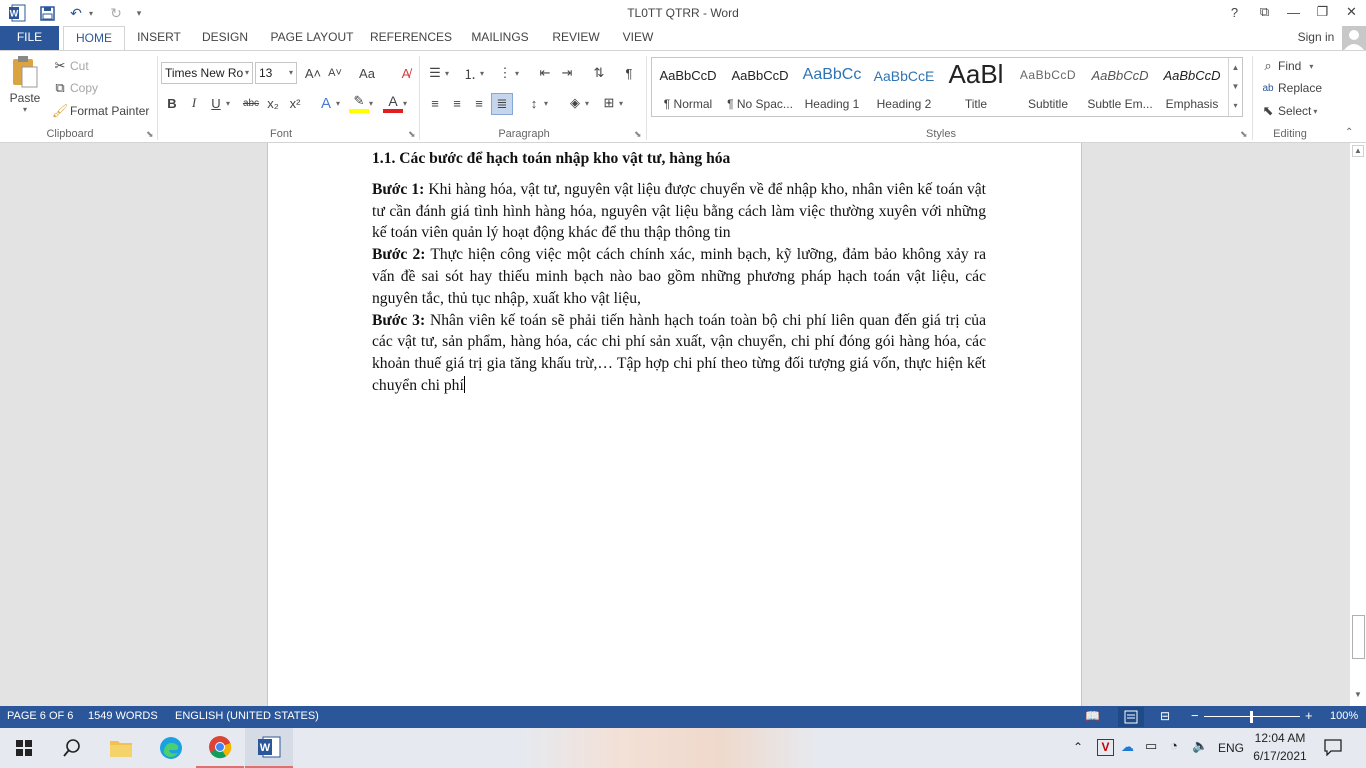  What do you see at coordinates (29, 38) in the screenshot?
I see `tab-file: FILE` at bounding box center [29, 38].